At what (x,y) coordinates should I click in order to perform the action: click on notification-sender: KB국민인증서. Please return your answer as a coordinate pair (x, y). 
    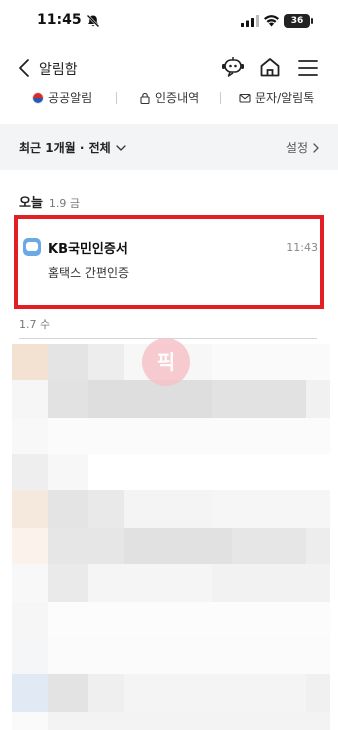
    Looking at the image, I should click on (88, 249).